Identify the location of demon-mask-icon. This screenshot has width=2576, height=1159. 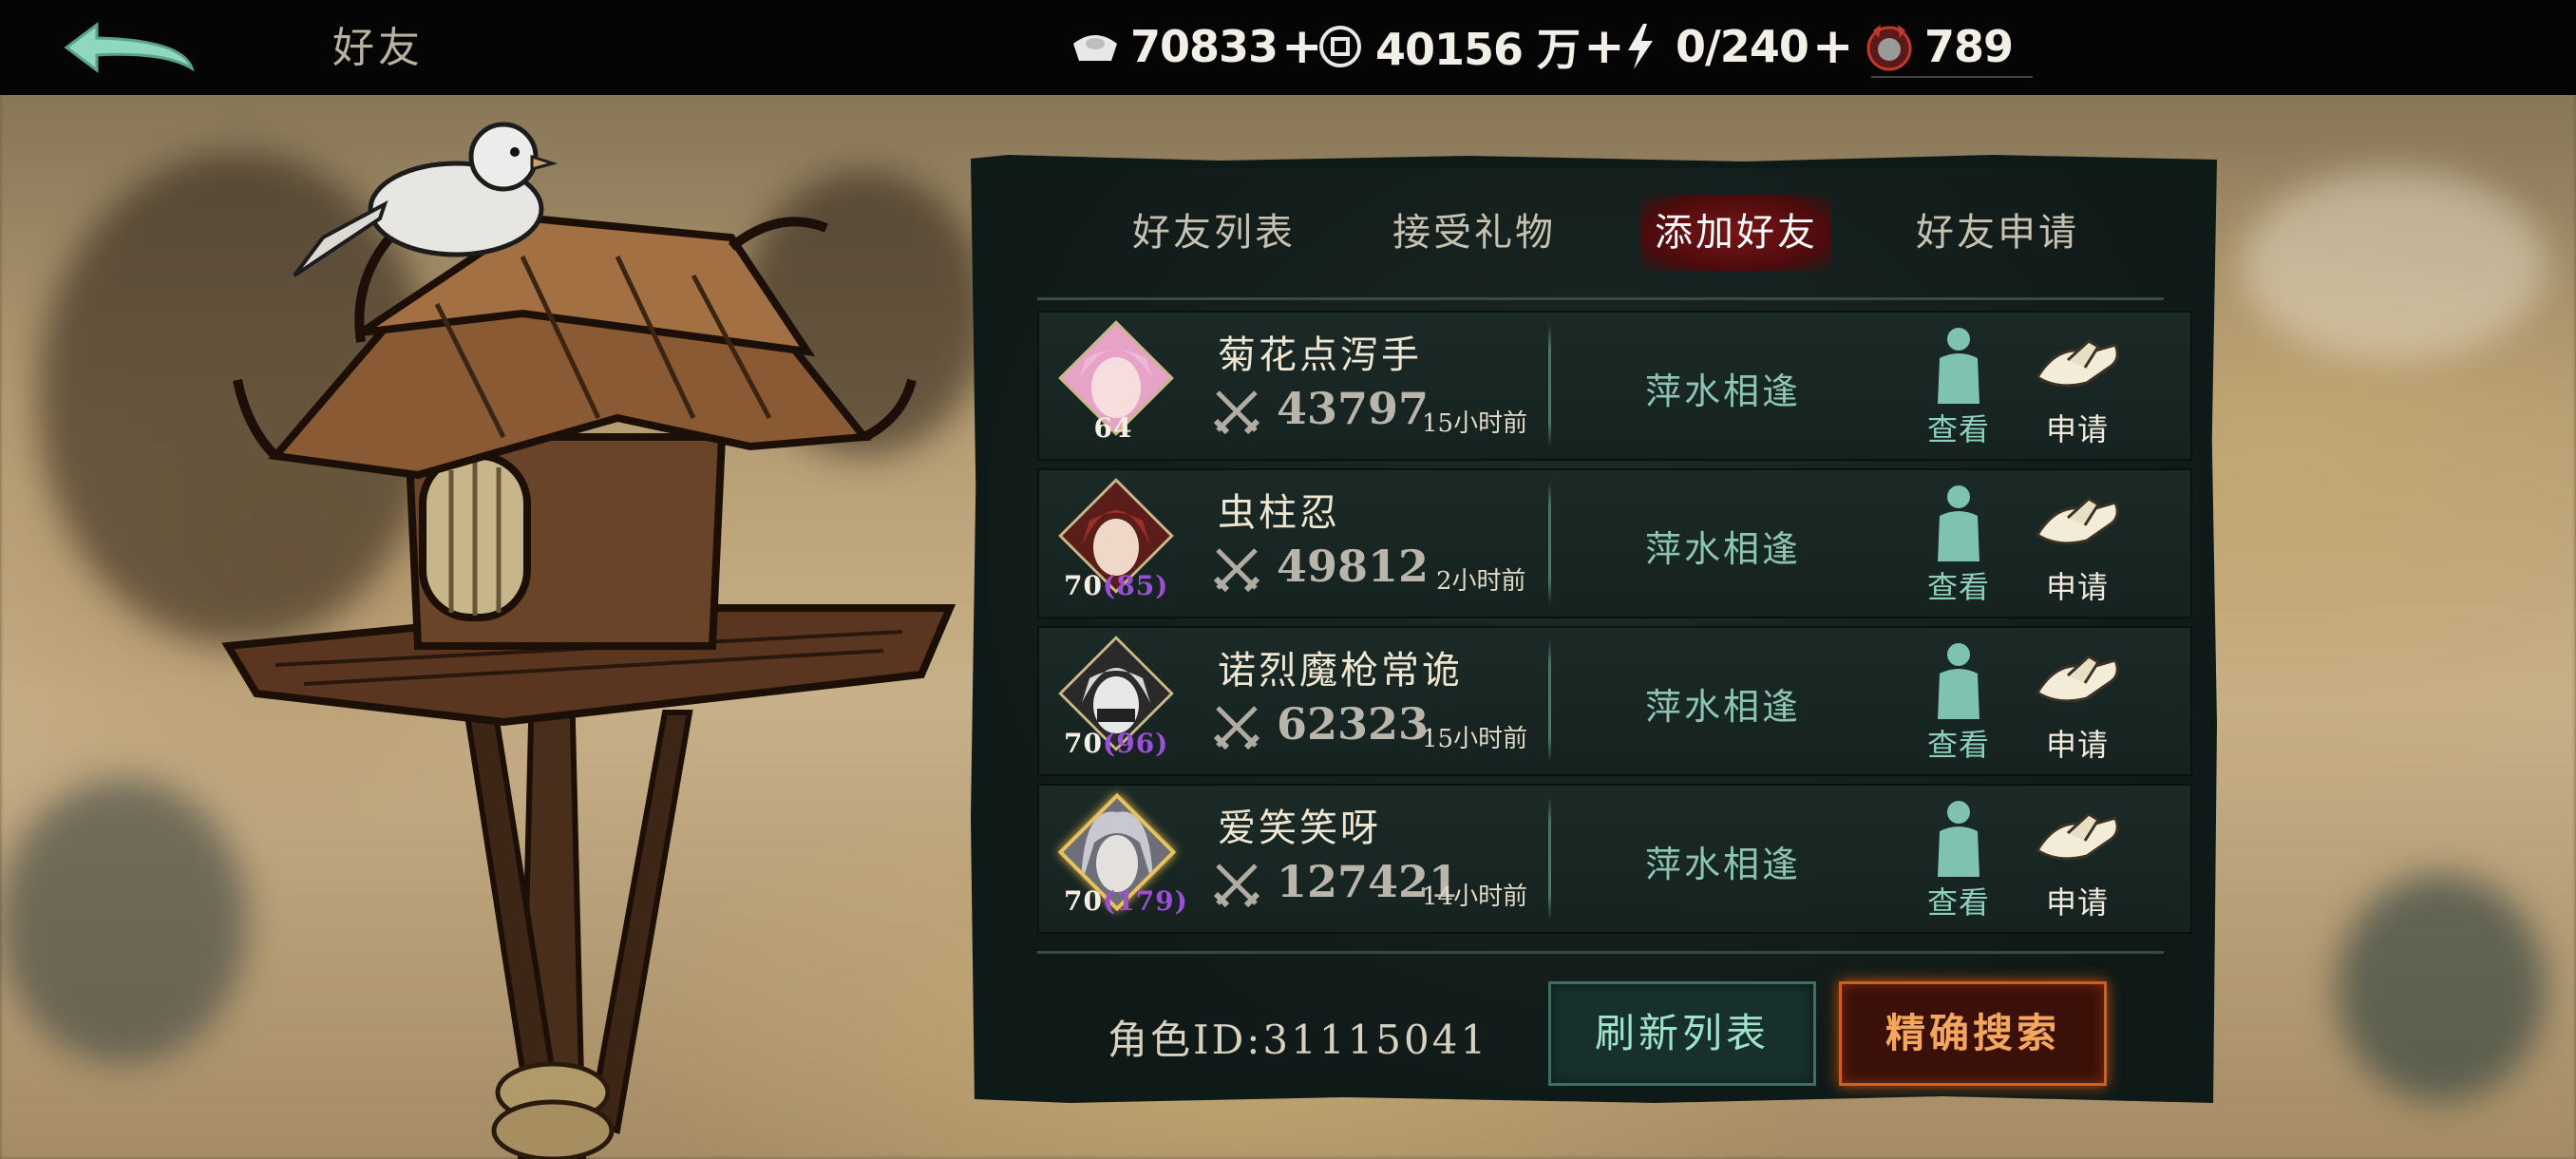
(1889, 46).